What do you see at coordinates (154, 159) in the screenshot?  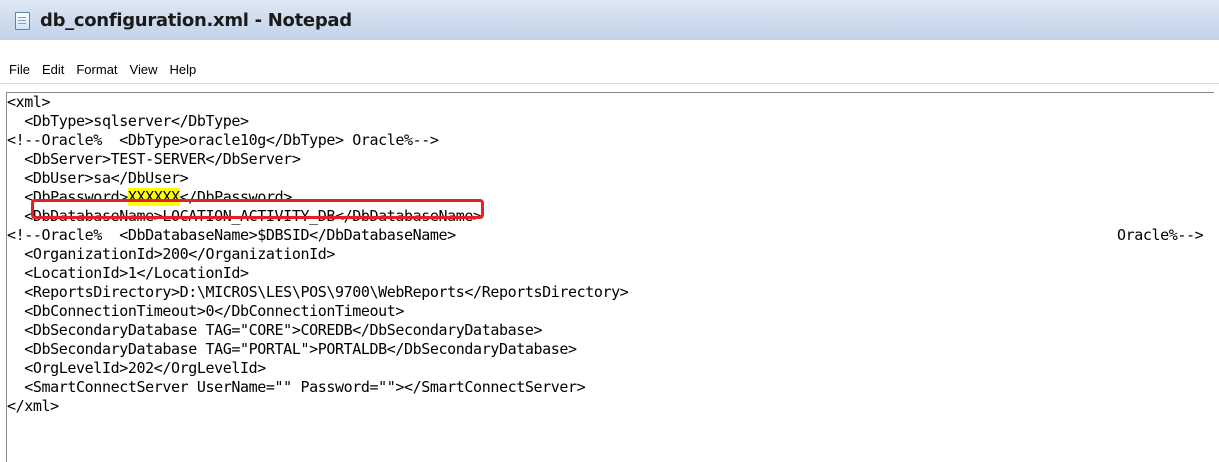 I see `code-line: <DbServer>TEST-SERVER</DbServer>` at bounding box center [154, 159].